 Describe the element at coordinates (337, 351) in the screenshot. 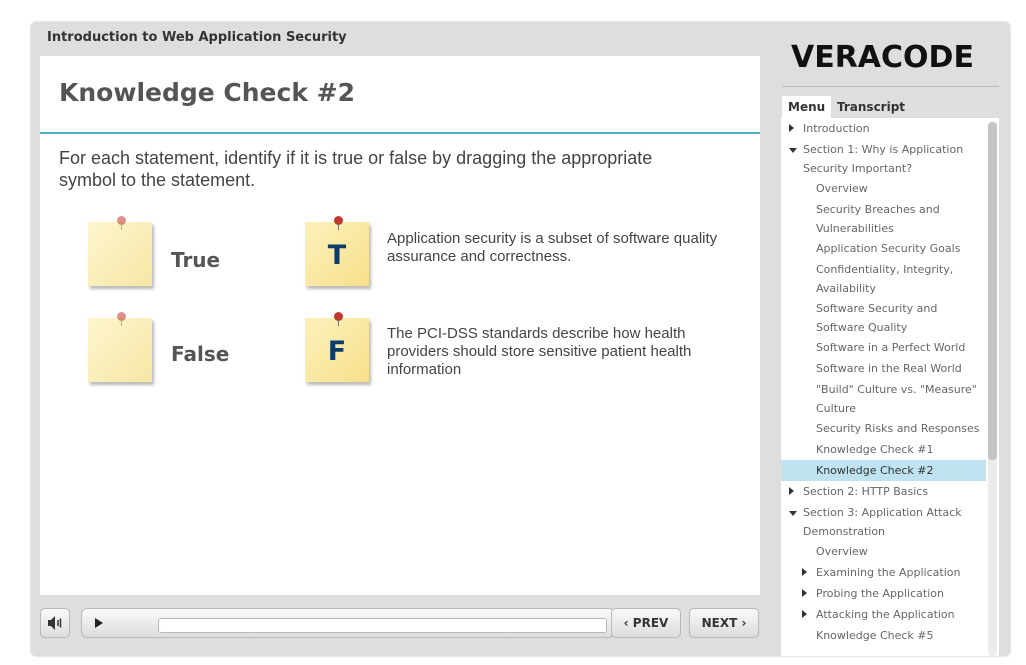

I see `symbol-letter: F` at that location.